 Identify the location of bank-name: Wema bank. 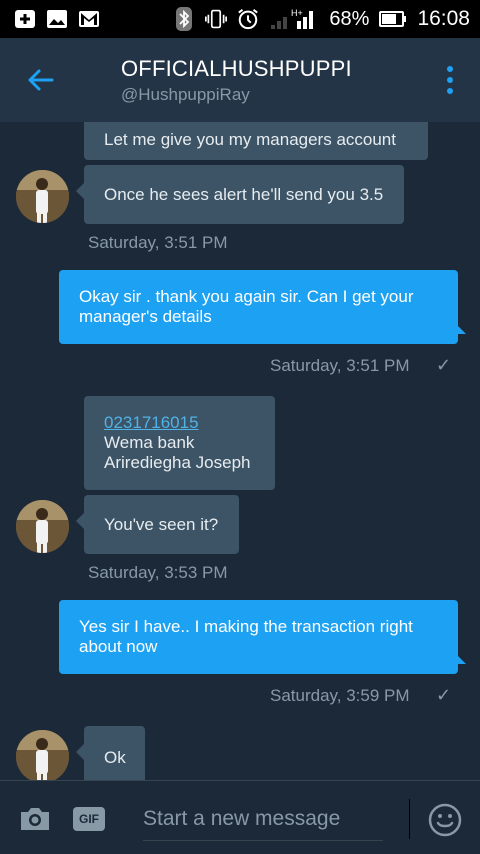
(149, 442).